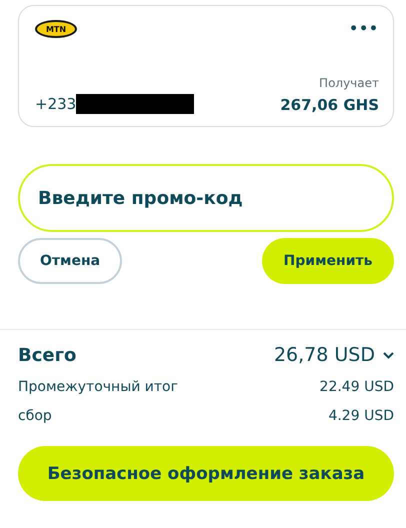 The height and width of the screenshot is (528, 406). What do you see at coordinates (47, 355) in the screenshot?
I see `total-label: Всего` at bounding box center [47, 355].